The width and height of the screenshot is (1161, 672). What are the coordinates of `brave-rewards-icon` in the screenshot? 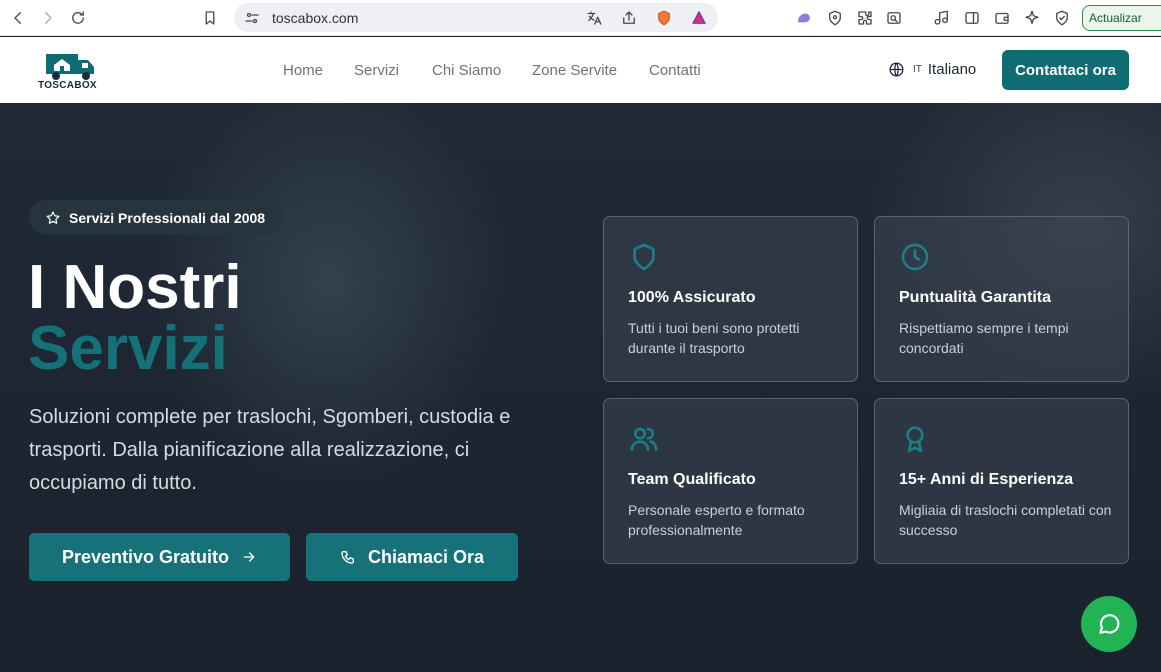 It's located at (699, 18).